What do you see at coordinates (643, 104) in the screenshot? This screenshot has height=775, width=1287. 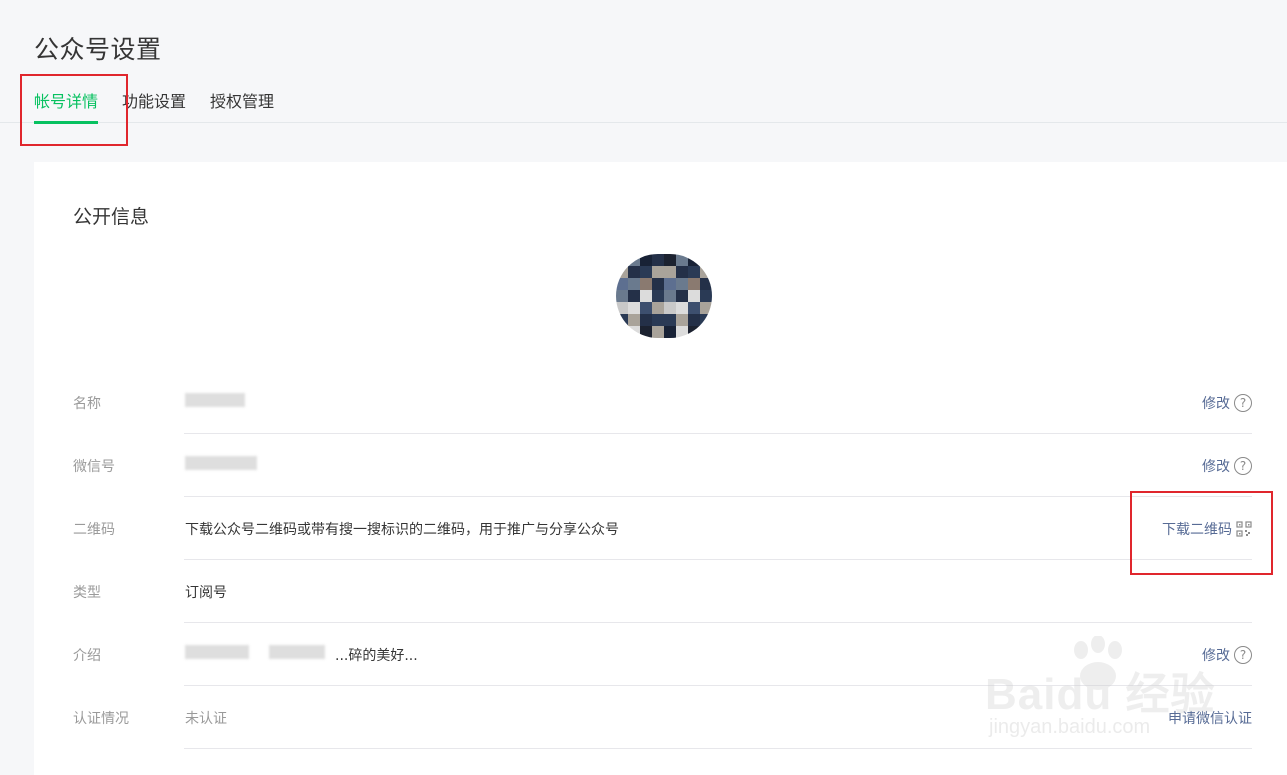 I see `tab-bar: 帐号详情 功能设置 授权管理` at bounding box center [643, 104].